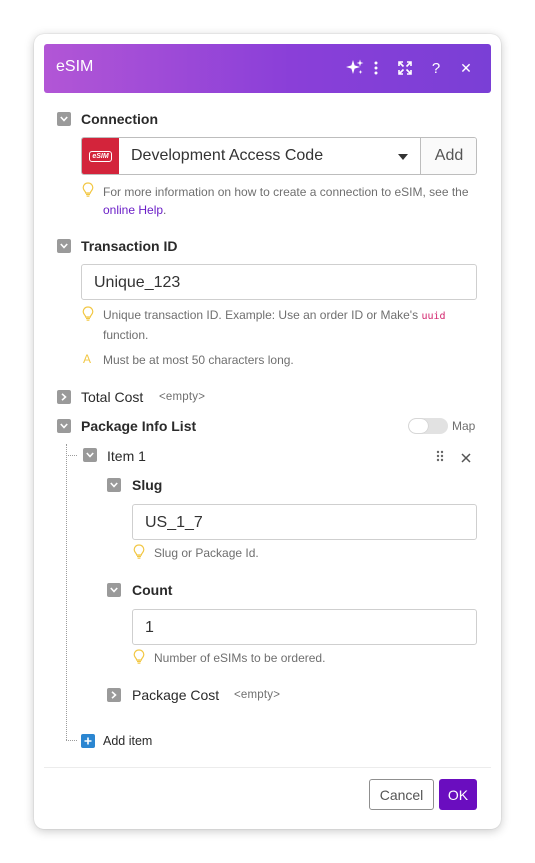  What do you see at coordinates (126, 456) in the screenshot?
I see `item-1-label: Item 1` at bounding box center [126, 456].